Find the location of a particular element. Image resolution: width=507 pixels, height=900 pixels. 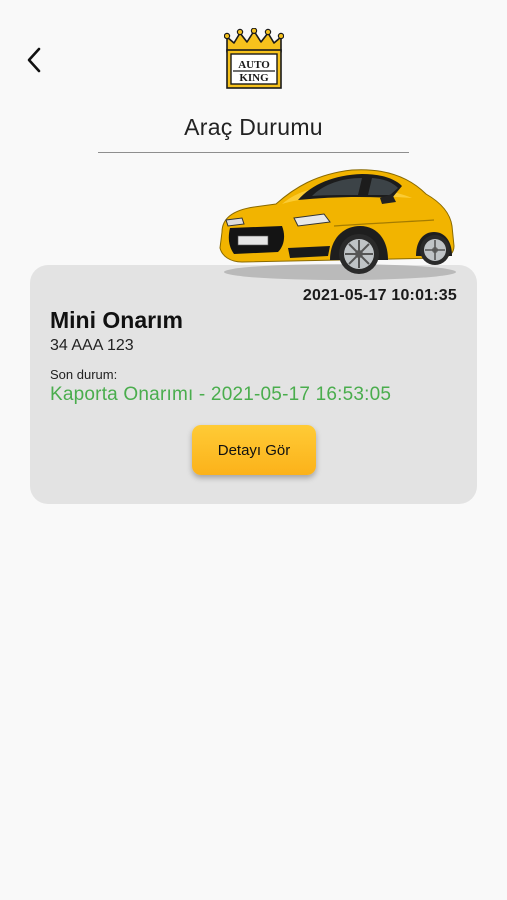

view-details-button: Detayı Gör is located at coordinates (254, 450).